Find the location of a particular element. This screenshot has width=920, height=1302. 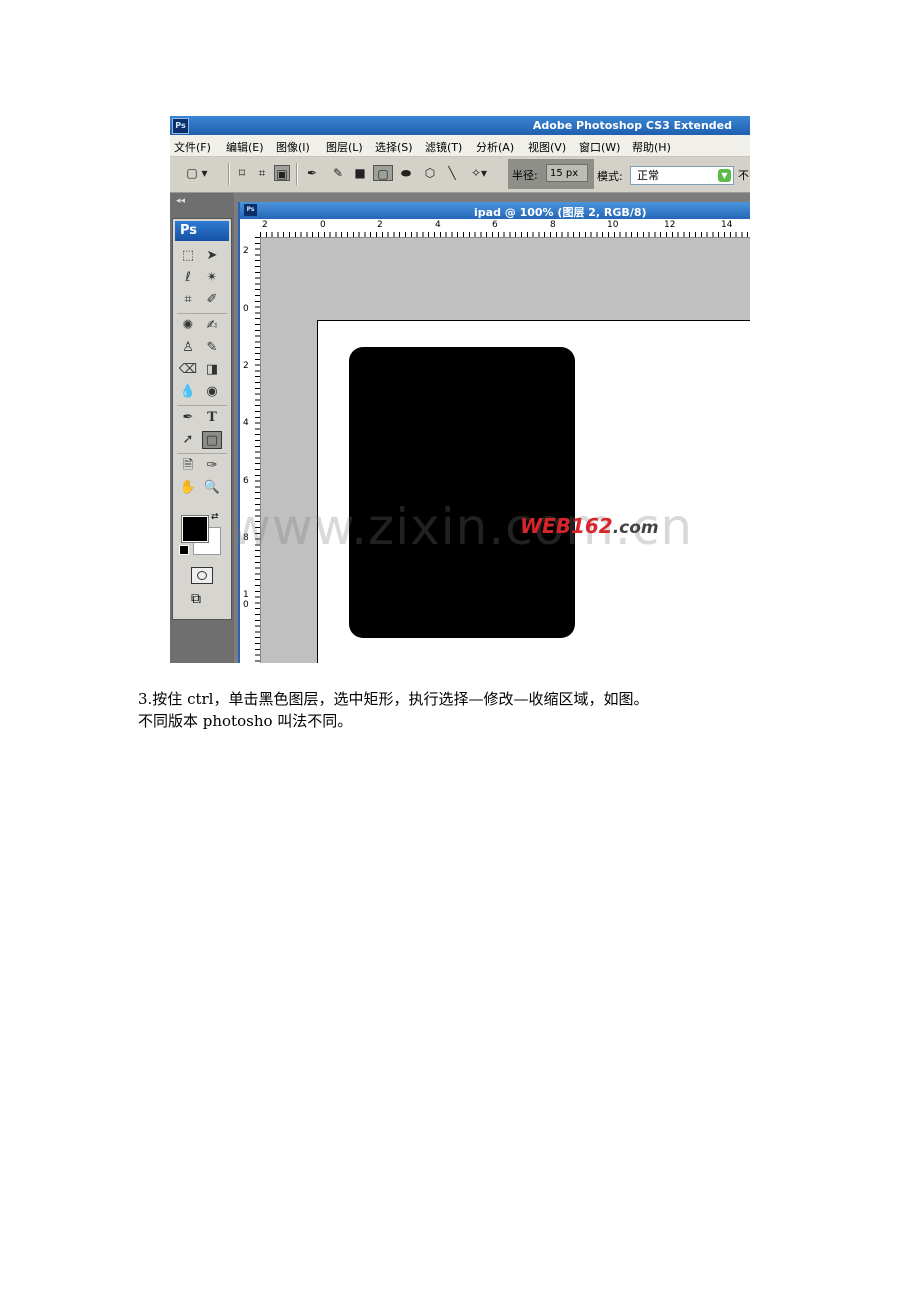

menu-window: 窗口(W) is located at coordinates (599, 147).